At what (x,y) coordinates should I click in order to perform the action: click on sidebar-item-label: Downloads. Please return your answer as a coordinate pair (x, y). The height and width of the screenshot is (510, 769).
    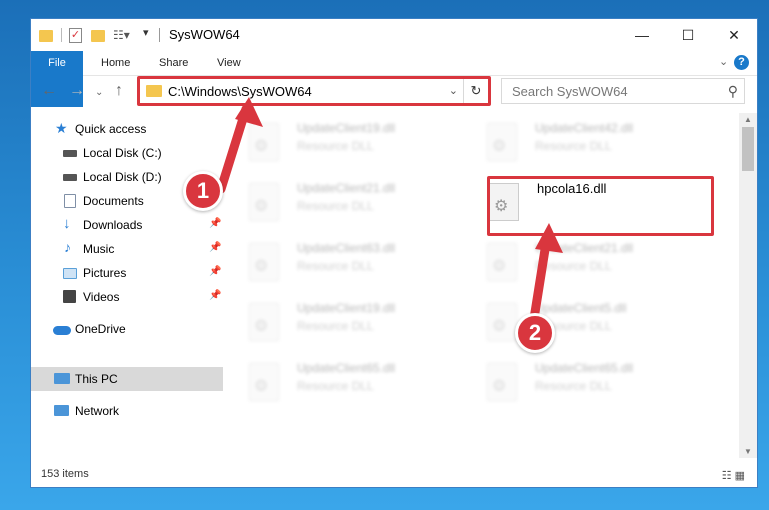
    Looking at the image, I should click on (113, 225).